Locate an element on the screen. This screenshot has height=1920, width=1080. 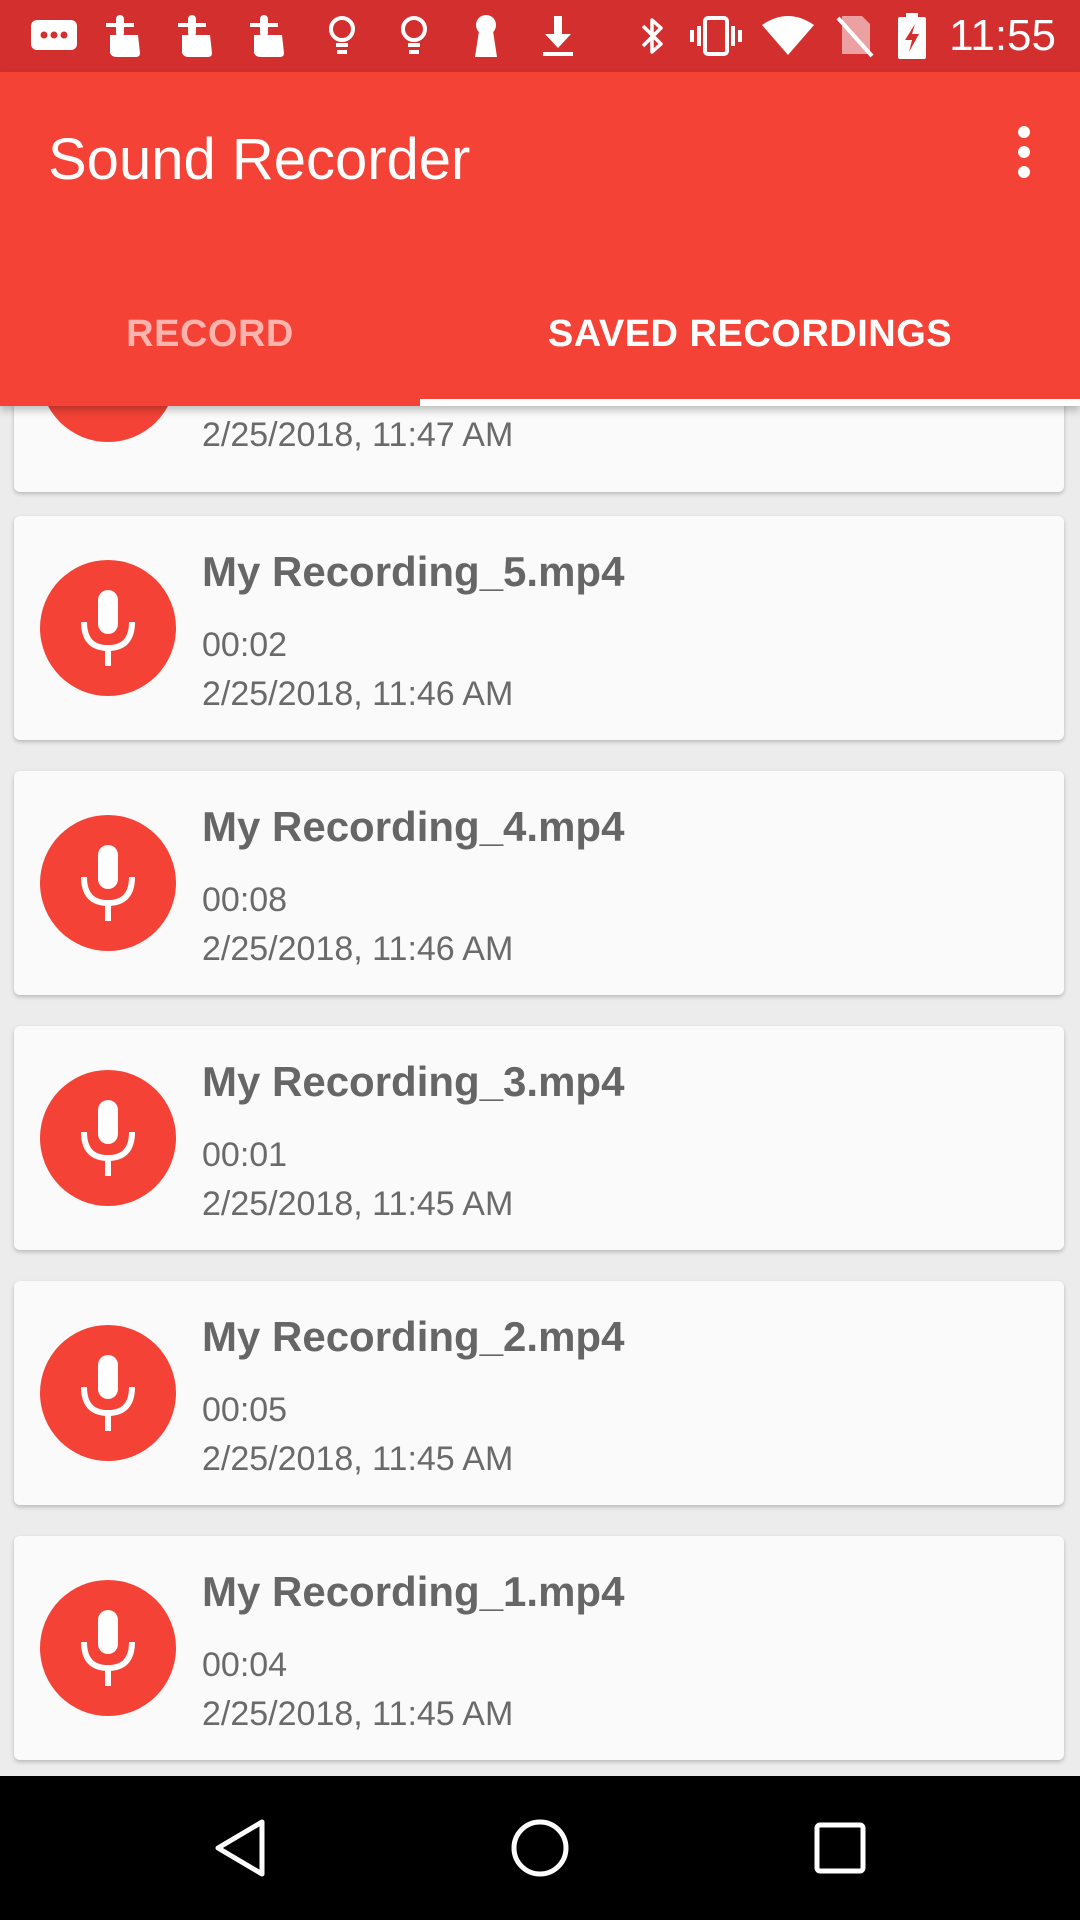
bluetooth-icon is located at coordinates (652, 36).